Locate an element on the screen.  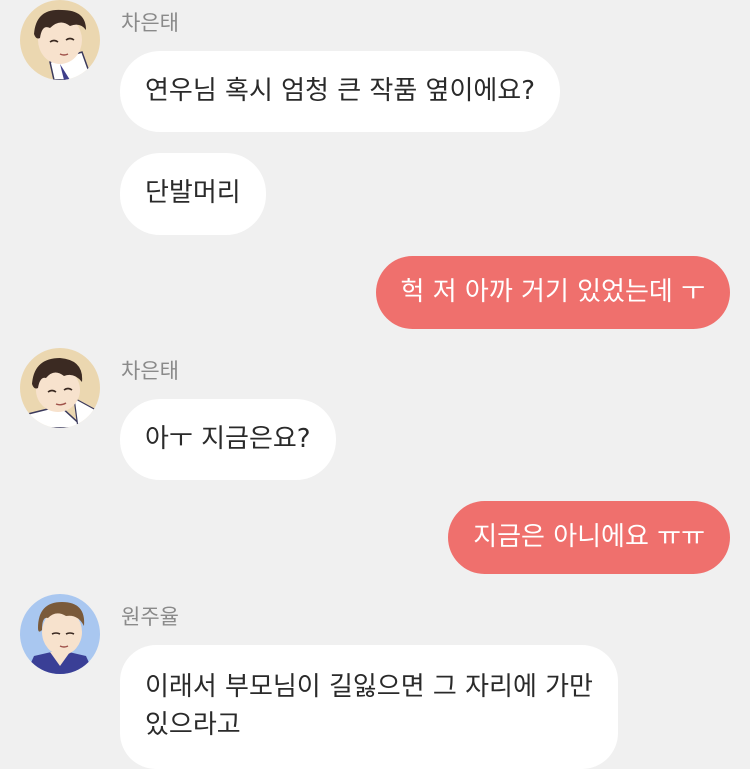
message-bubble-outgoing: 지금은 아니에요 ㅠㅠ is located at coordinates (589, 537).